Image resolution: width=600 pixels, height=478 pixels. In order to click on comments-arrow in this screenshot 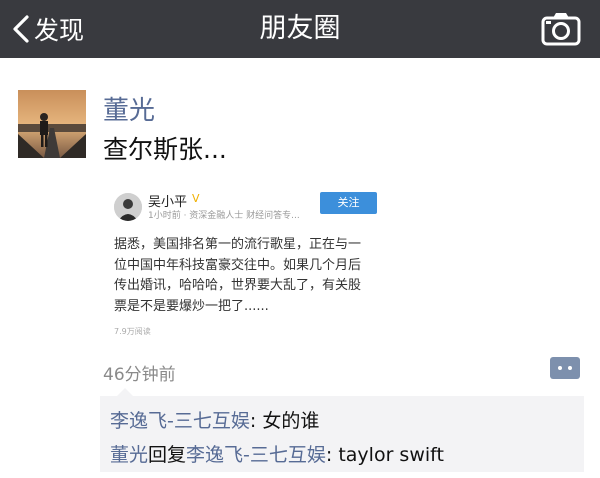, I will do `click(125, 392)`.